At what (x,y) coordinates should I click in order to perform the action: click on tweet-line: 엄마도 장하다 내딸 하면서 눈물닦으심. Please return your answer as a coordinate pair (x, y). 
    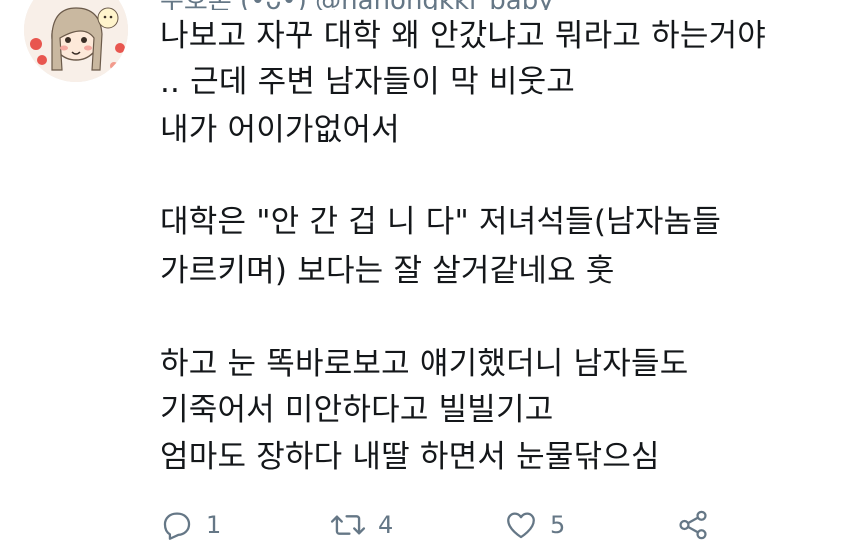
    Looking at the image, I should click on (410, 457).